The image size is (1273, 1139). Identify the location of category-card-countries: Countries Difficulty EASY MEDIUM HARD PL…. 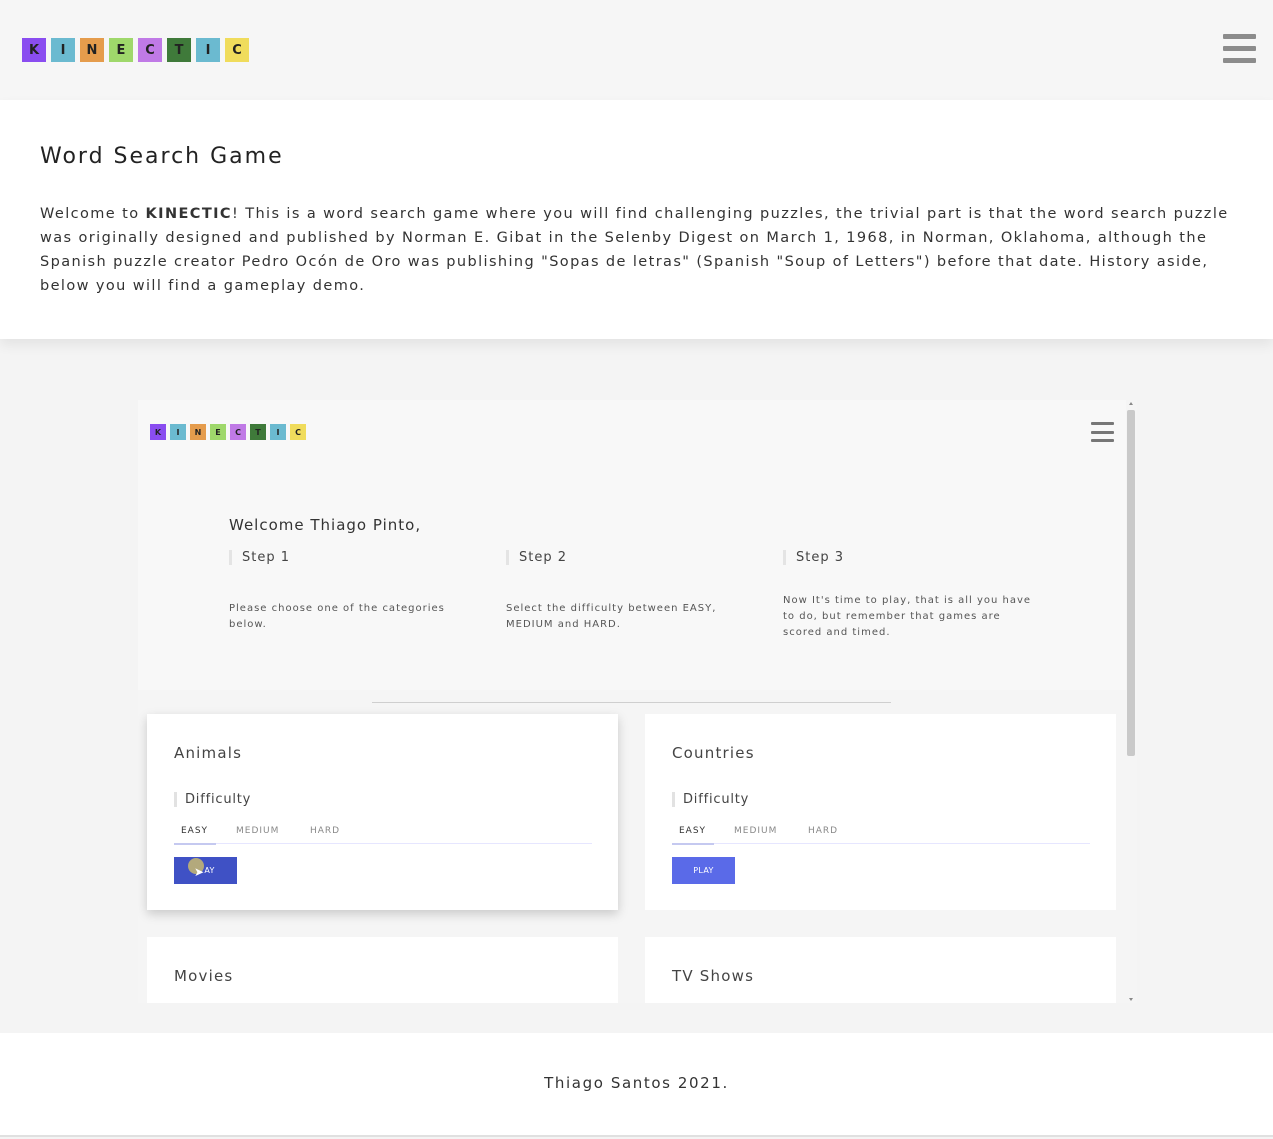
(880, 812).